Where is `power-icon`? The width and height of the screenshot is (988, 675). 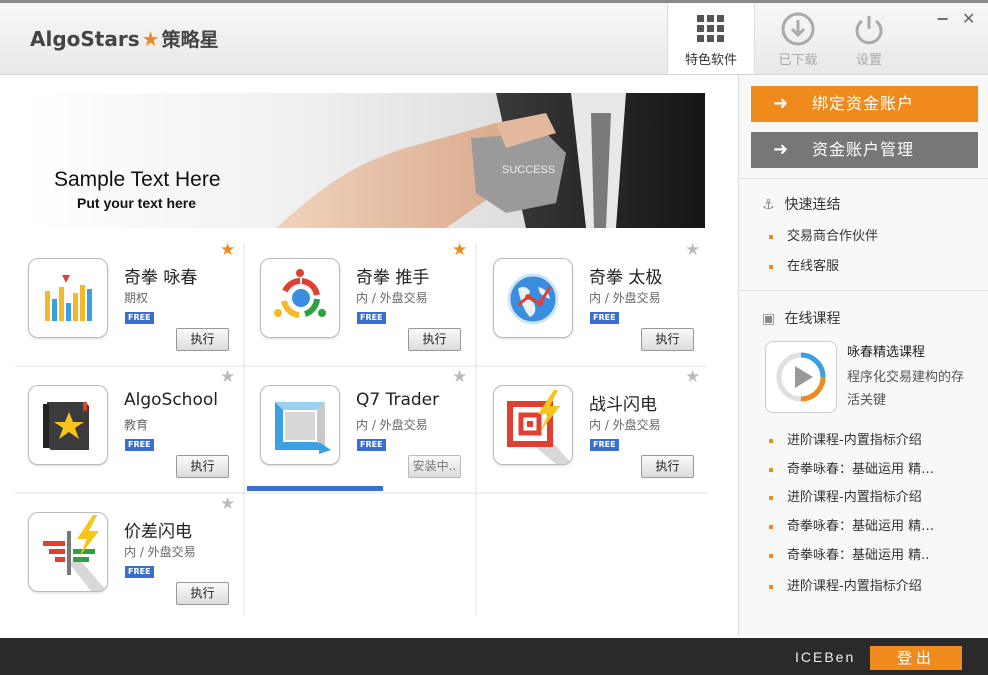
power-icon is located at coordinates (869, 30).